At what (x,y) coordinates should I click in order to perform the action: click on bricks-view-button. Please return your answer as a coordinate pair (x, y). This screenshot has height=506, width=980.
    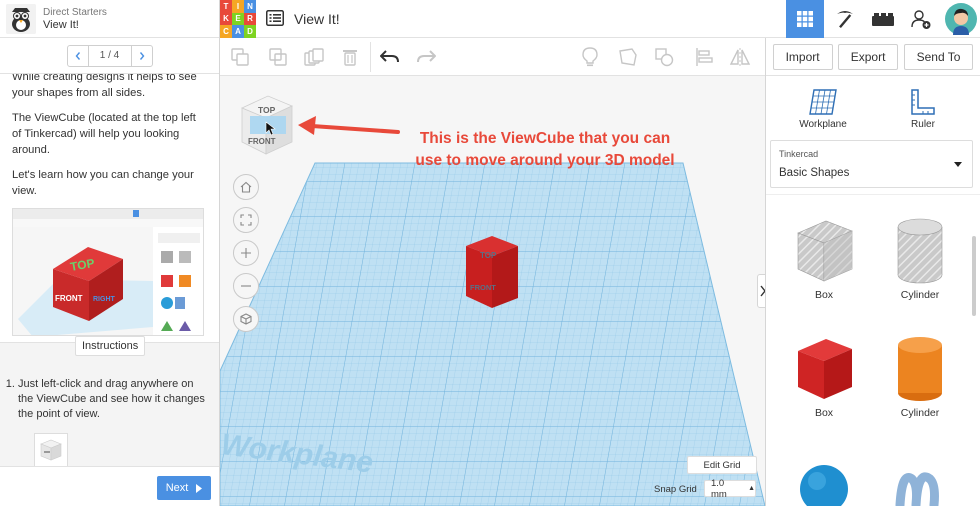
    Looking at the image, I should click on (883, 19).